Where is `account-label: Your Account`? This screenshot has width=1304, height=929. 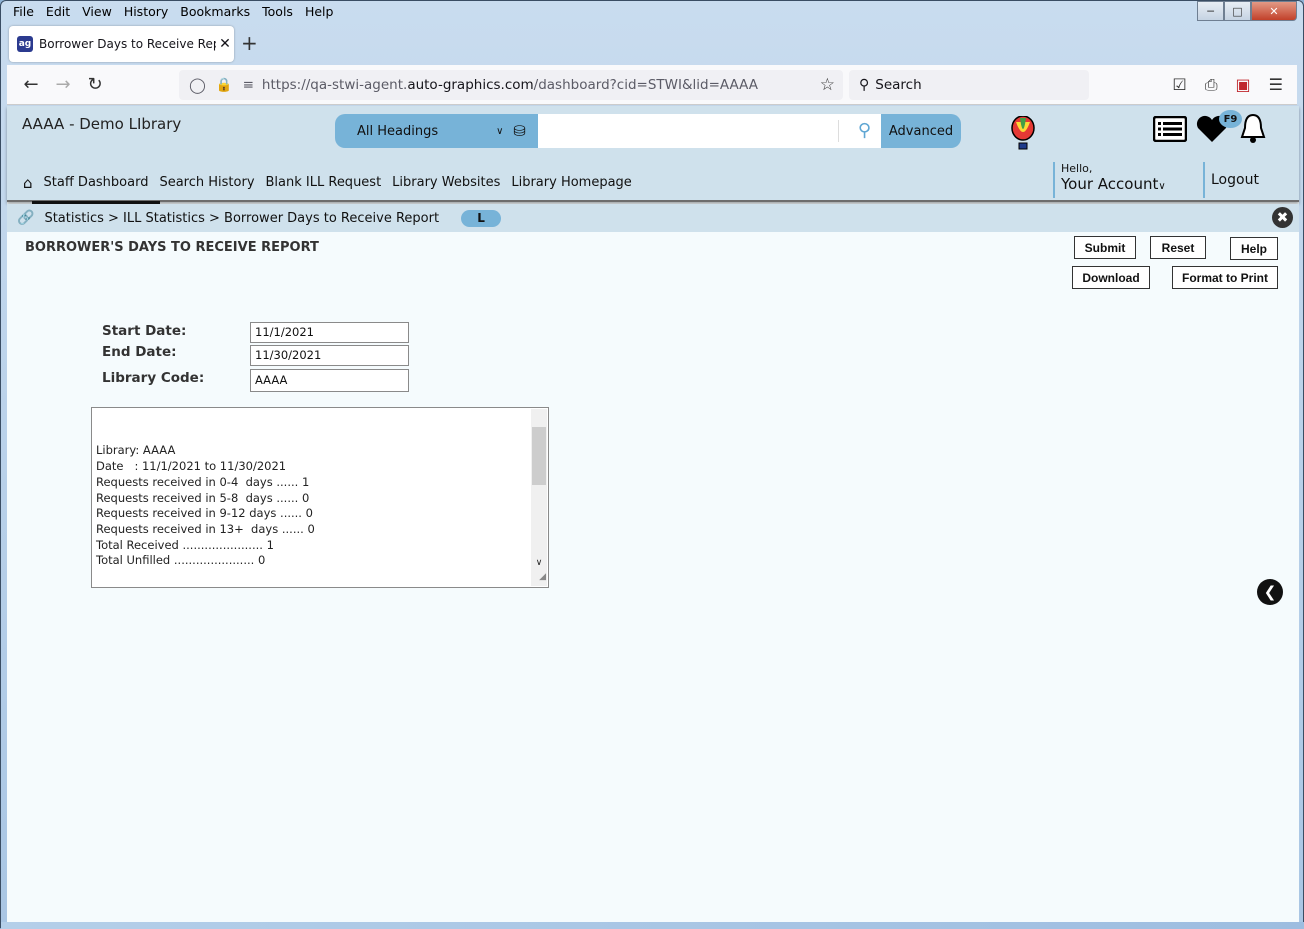 account-label: Your Account is located at coordinates (1110, 184).